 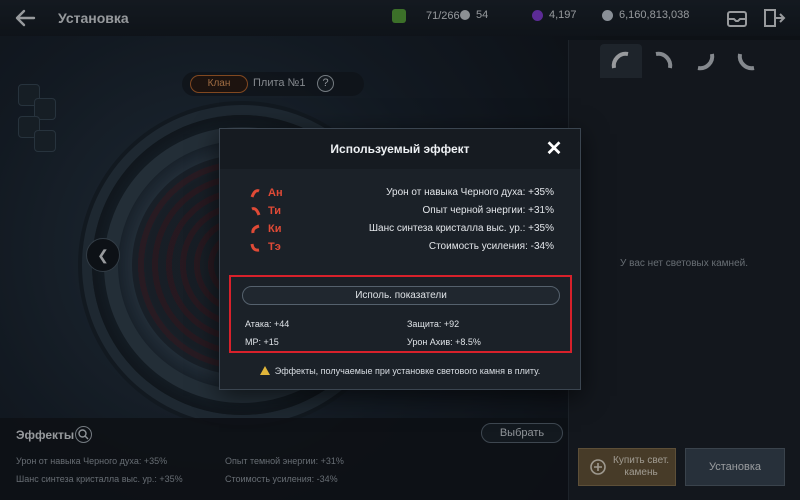 I want to click on effect-row: Ки Шанс синтеза кристалла выс. ур.: +35%, so click(x=400, y=230).